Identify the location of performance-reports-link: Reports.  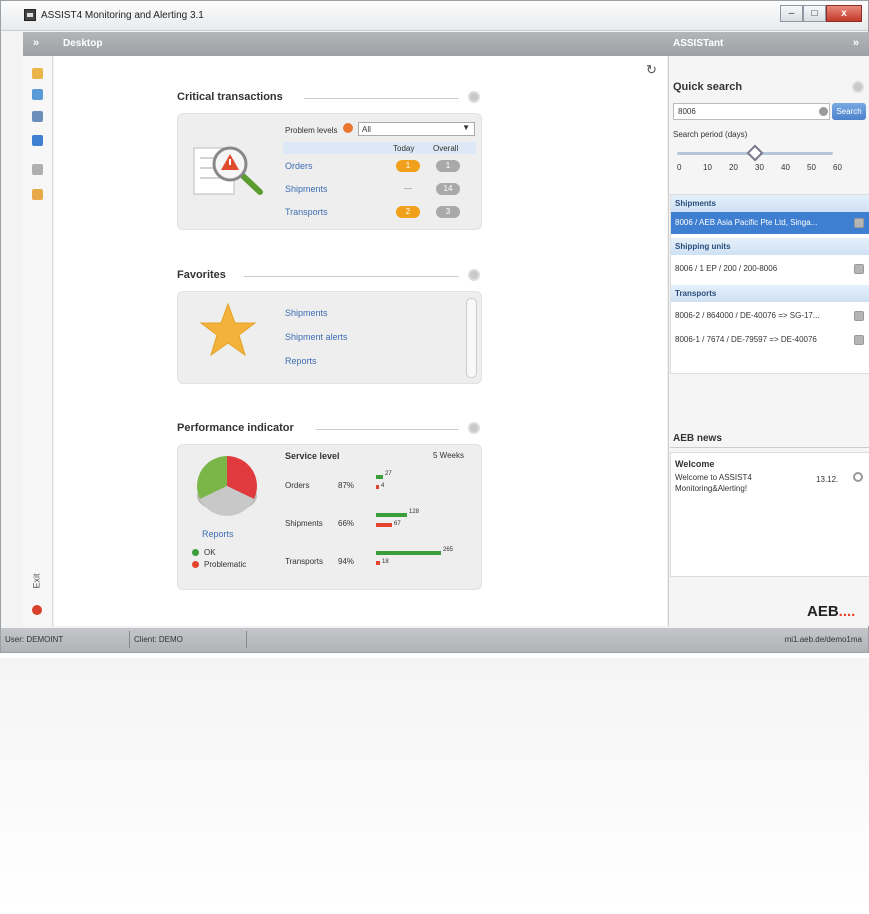
(218, 534).